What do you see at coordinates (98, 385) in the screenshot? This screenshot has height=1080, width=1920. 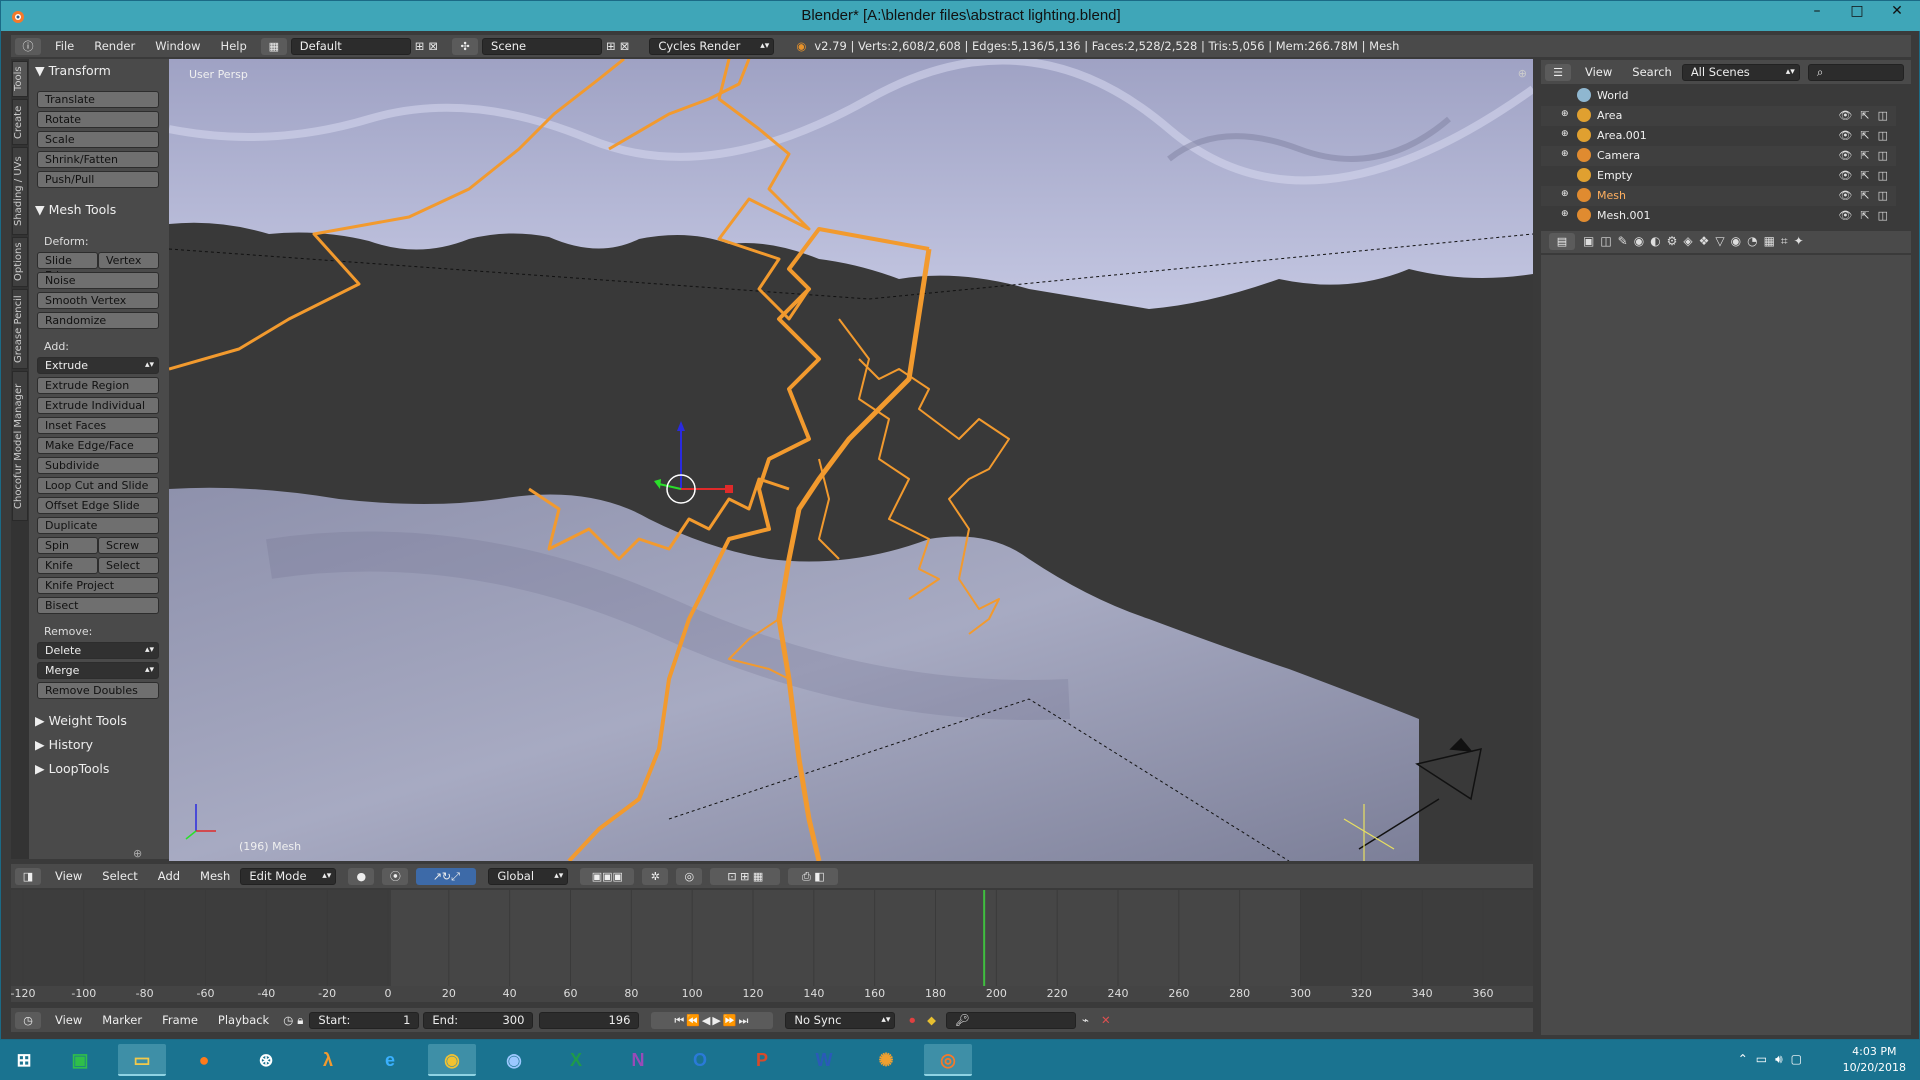 I see `extrude-region-button: Extrude Region` at bounding box center [98, 385].